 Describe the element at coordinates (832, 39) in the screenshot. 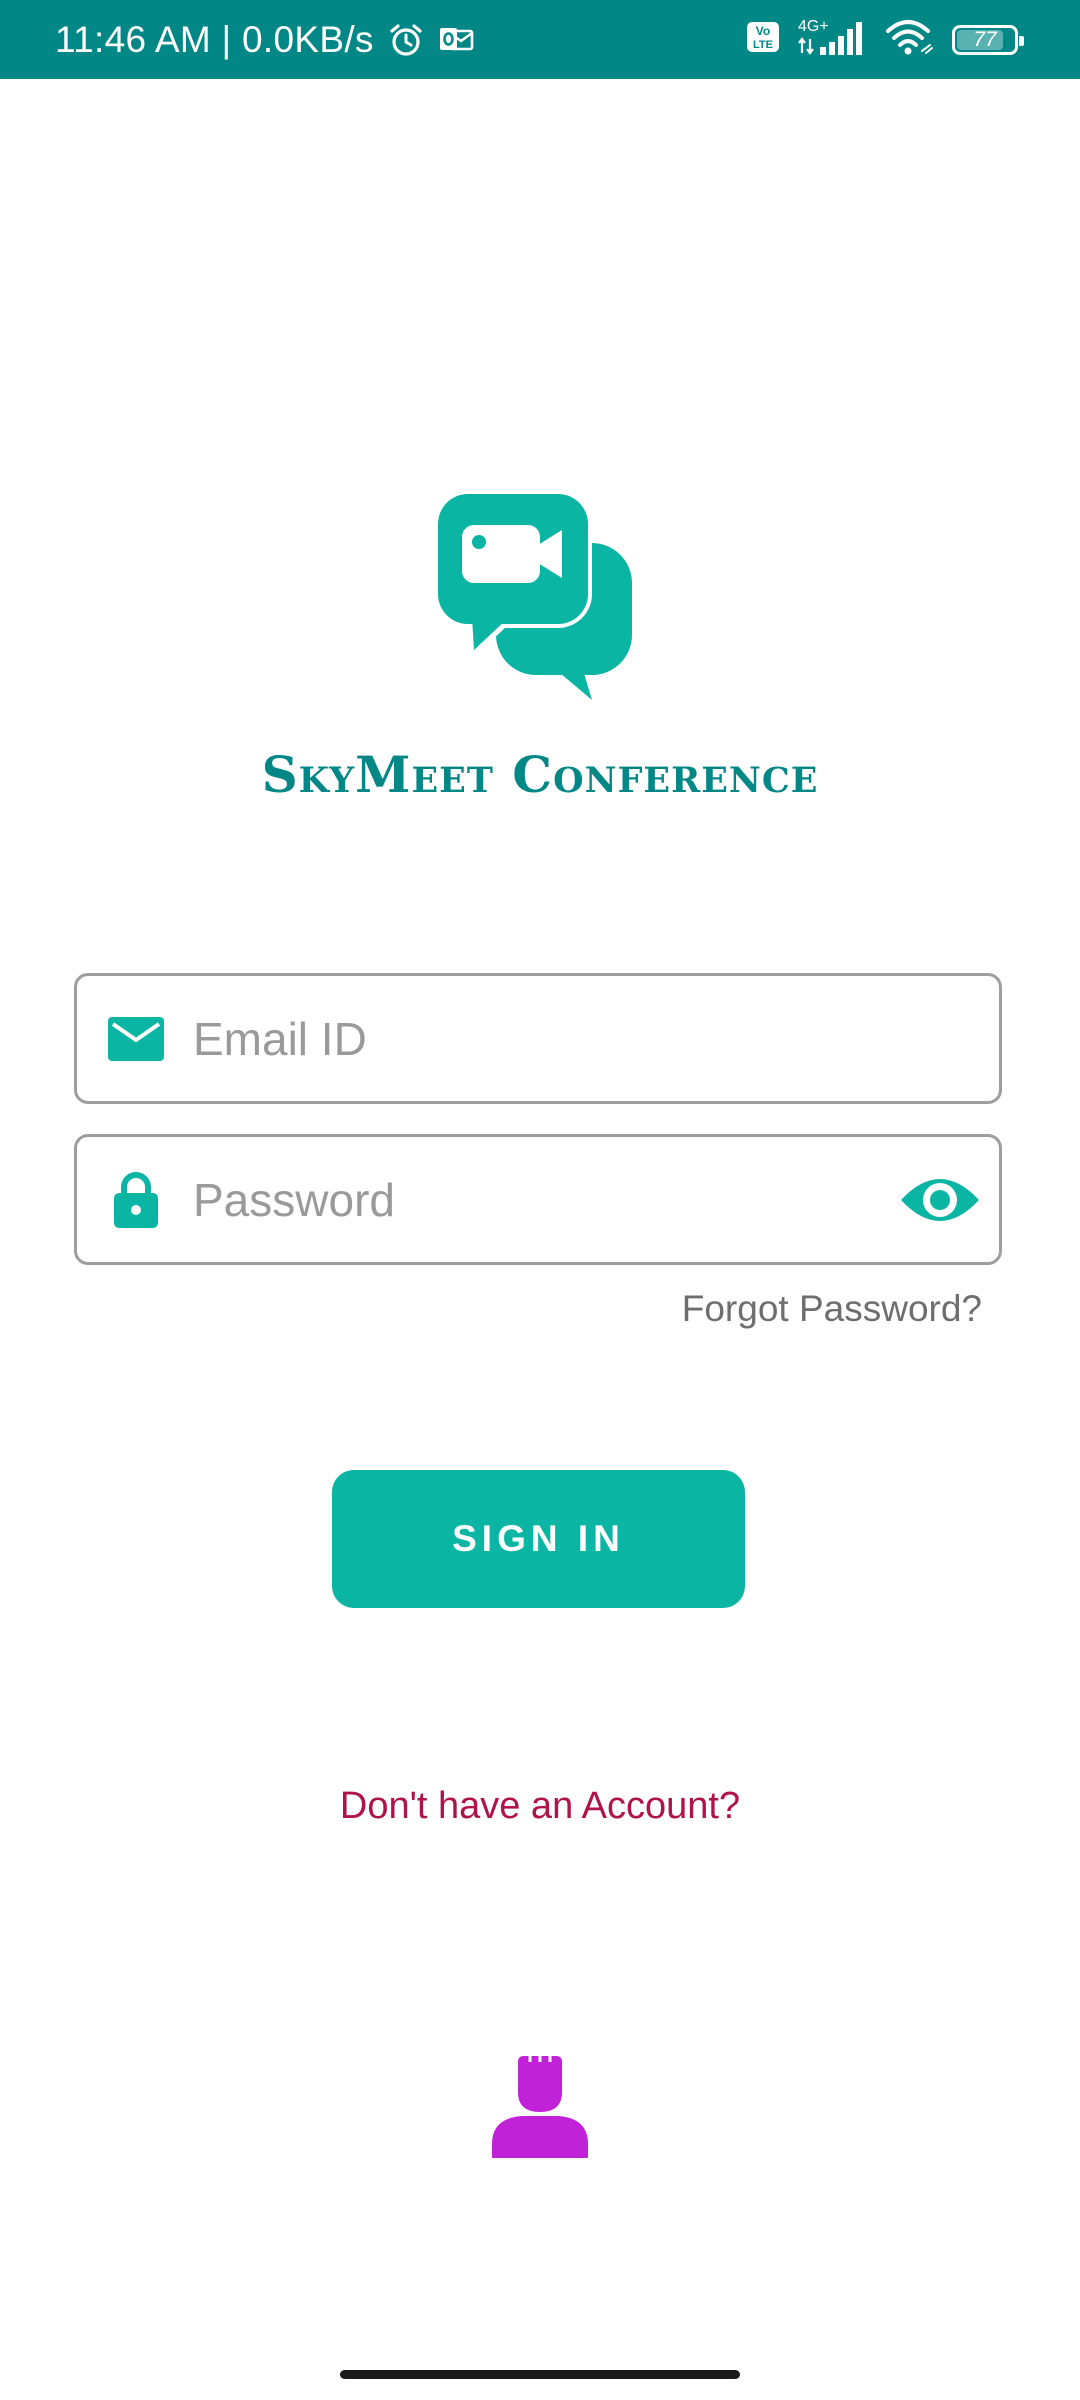

I see `signal-icon: 4G+` at that location.